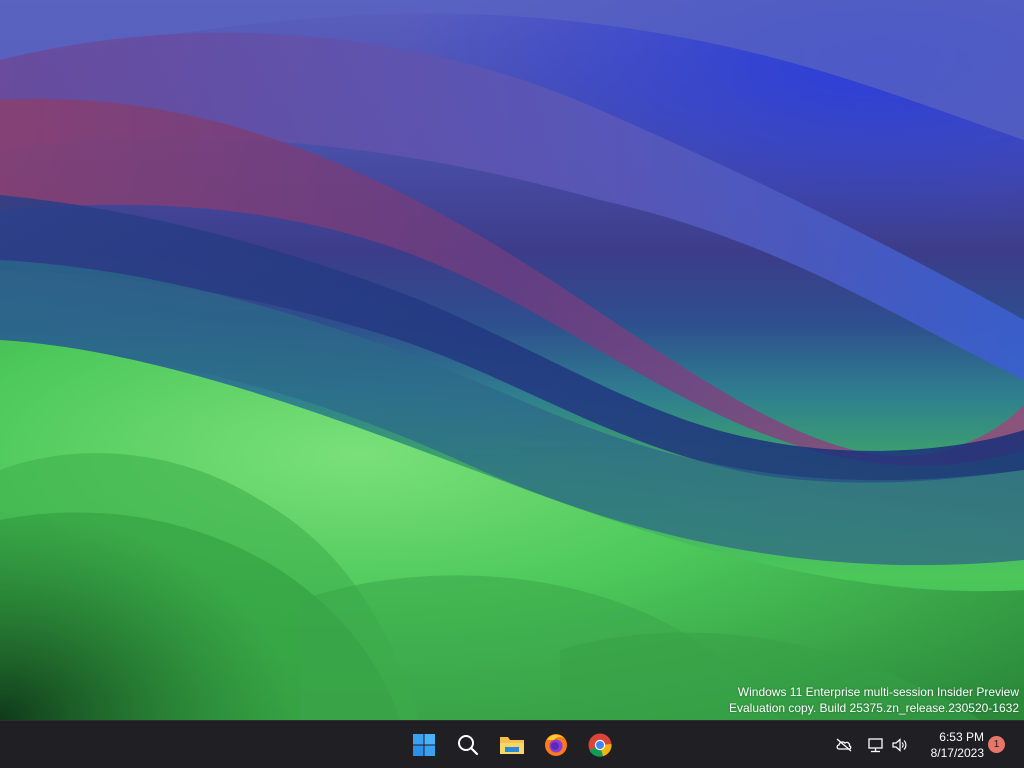  Describe the element at coordinates (961, 737) in the screenshot. I see `clock-time: 6:53 PM` at that location.